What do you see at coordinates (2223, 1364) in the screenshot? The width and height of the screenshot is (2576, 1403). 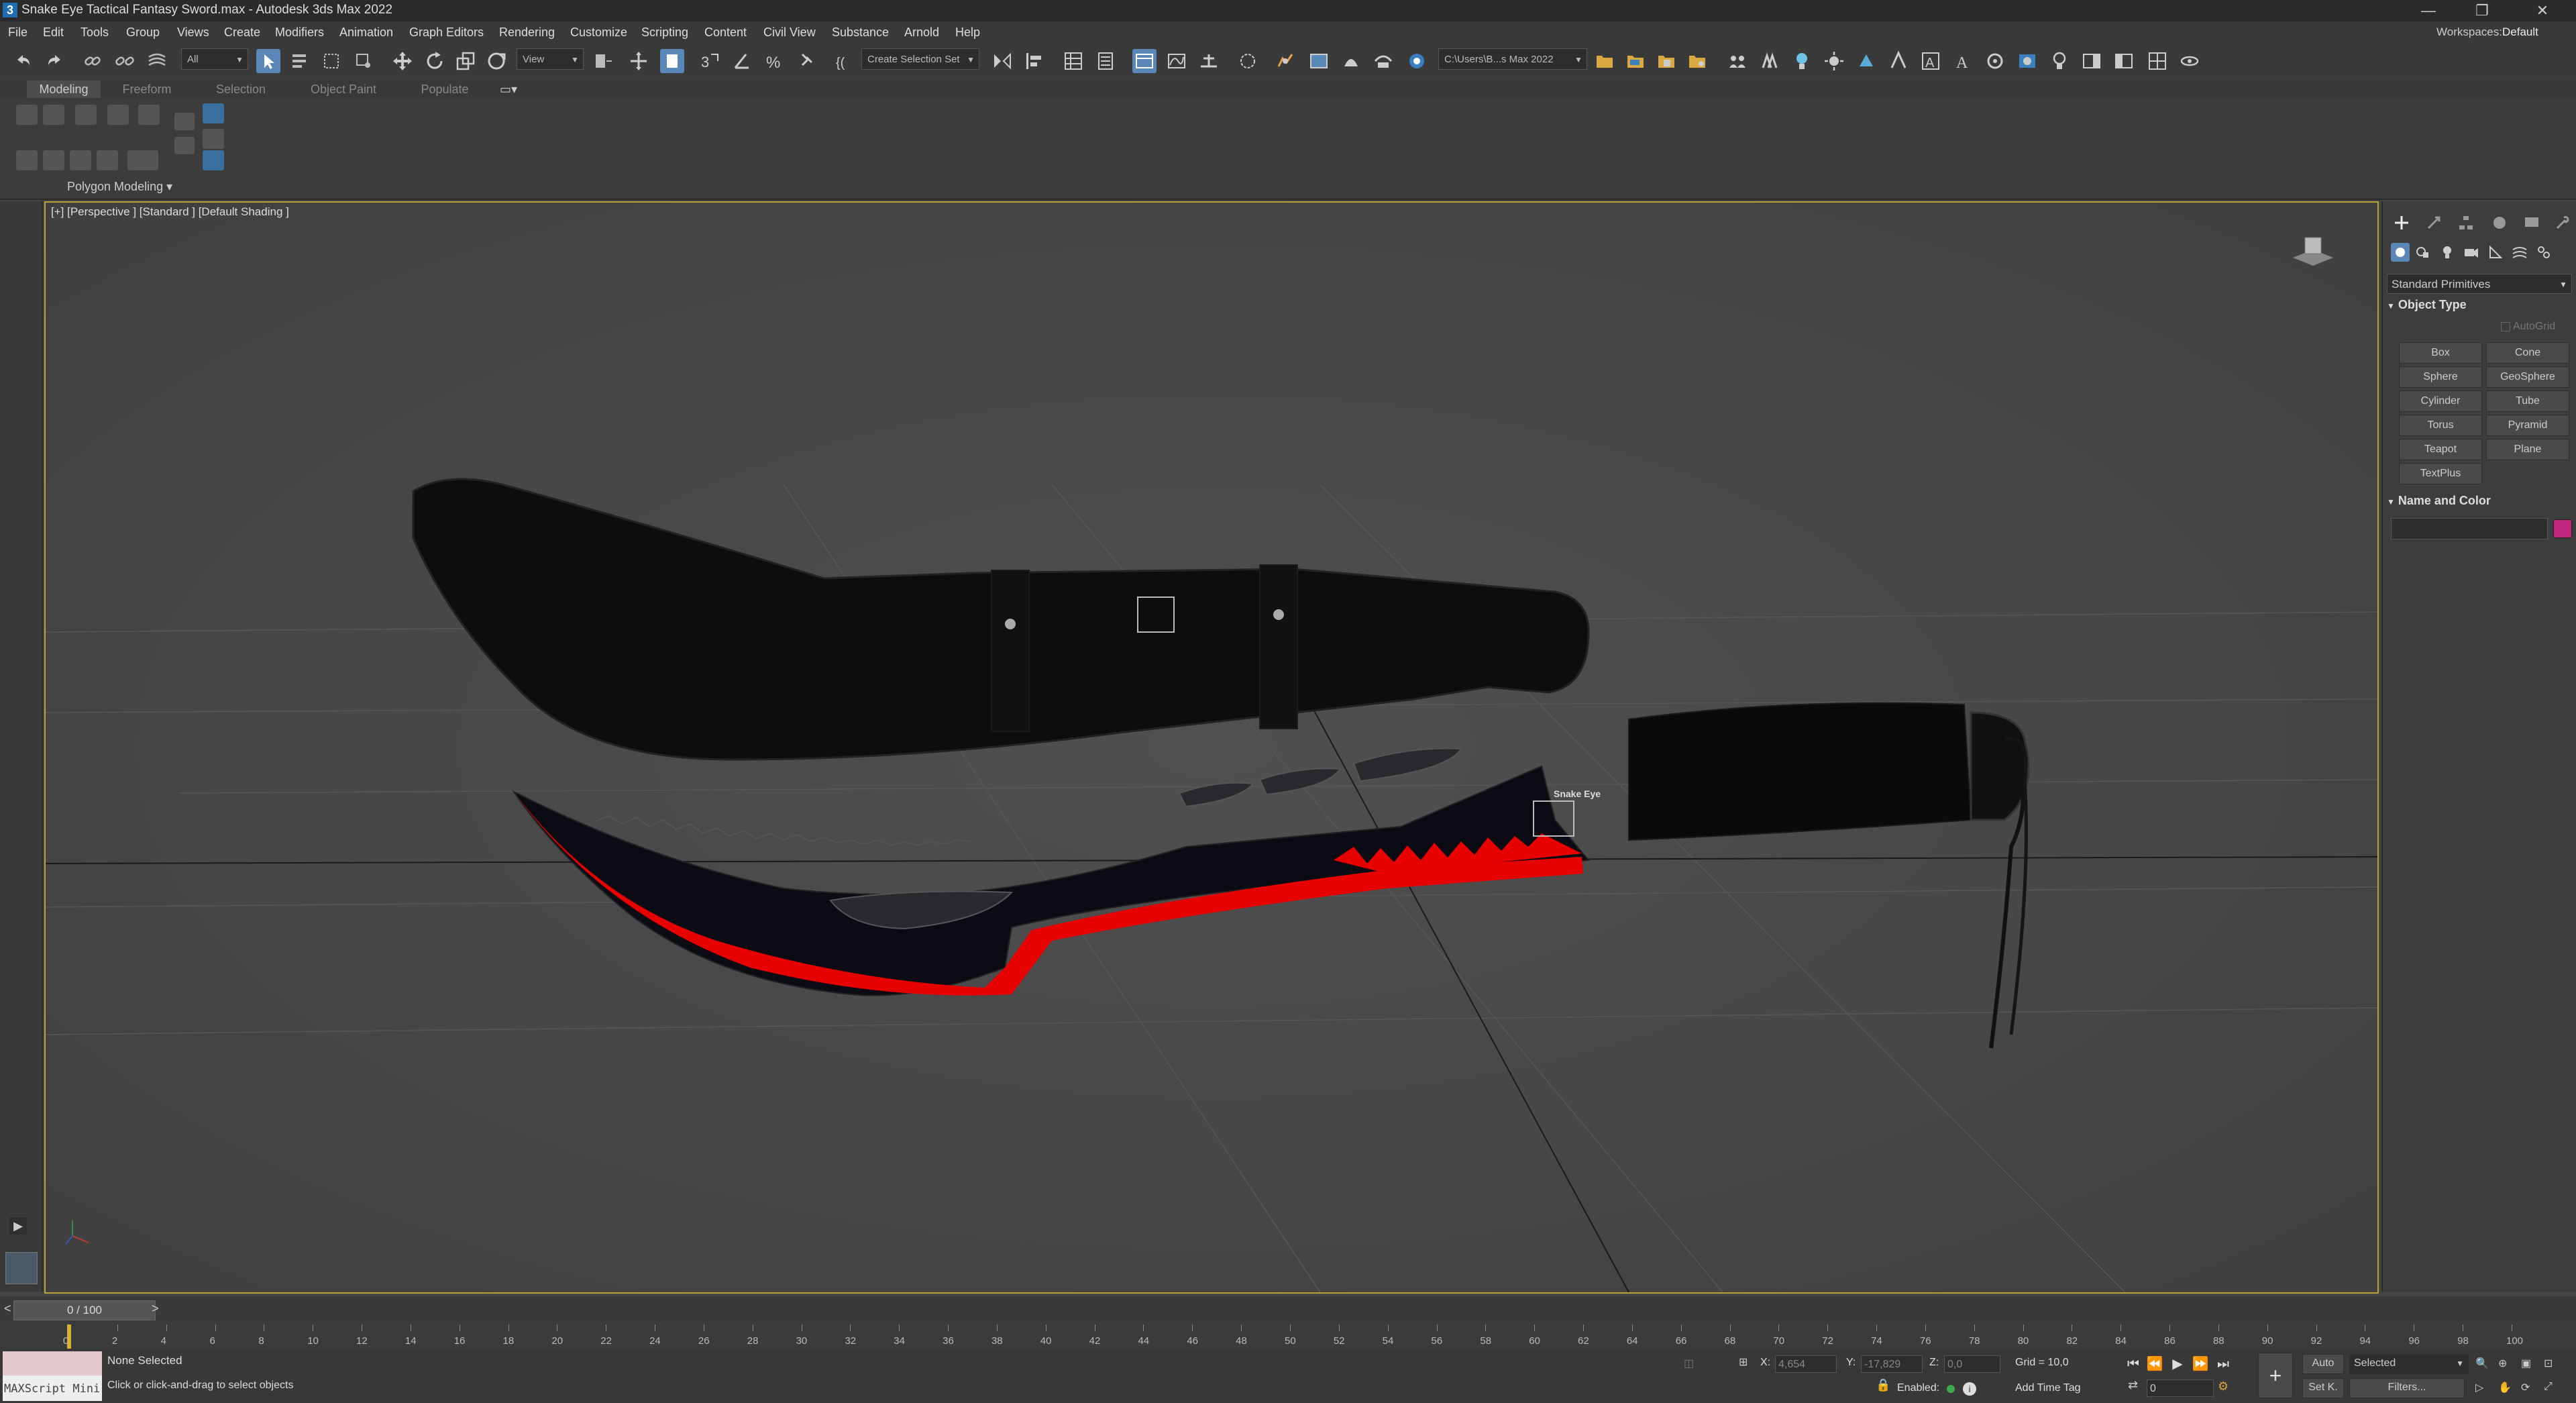 I see `go-to-end-icon: ⏭` at bounding box center [2223, 1364].